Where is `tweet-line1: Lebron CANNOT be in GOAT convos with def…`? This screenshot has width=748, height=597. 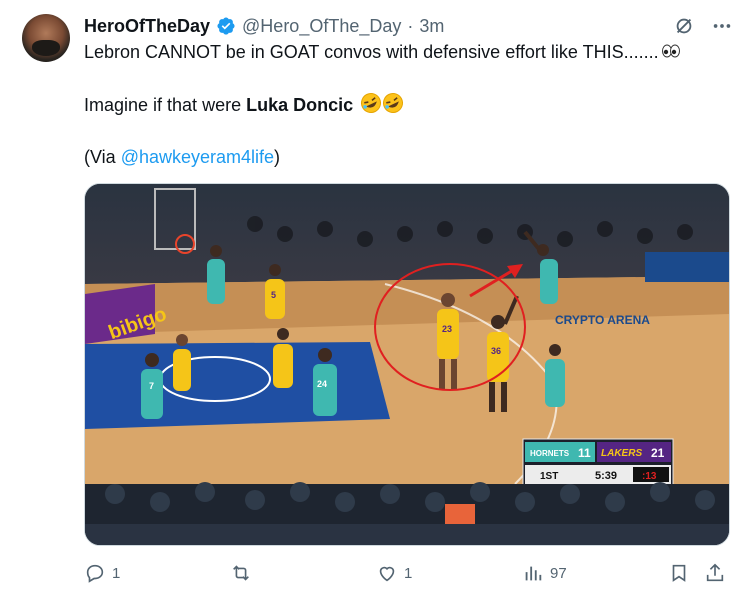 tweet-line1: Lebron CANNOT be in GOAT convos with def… is located at coordinates (371, 52).